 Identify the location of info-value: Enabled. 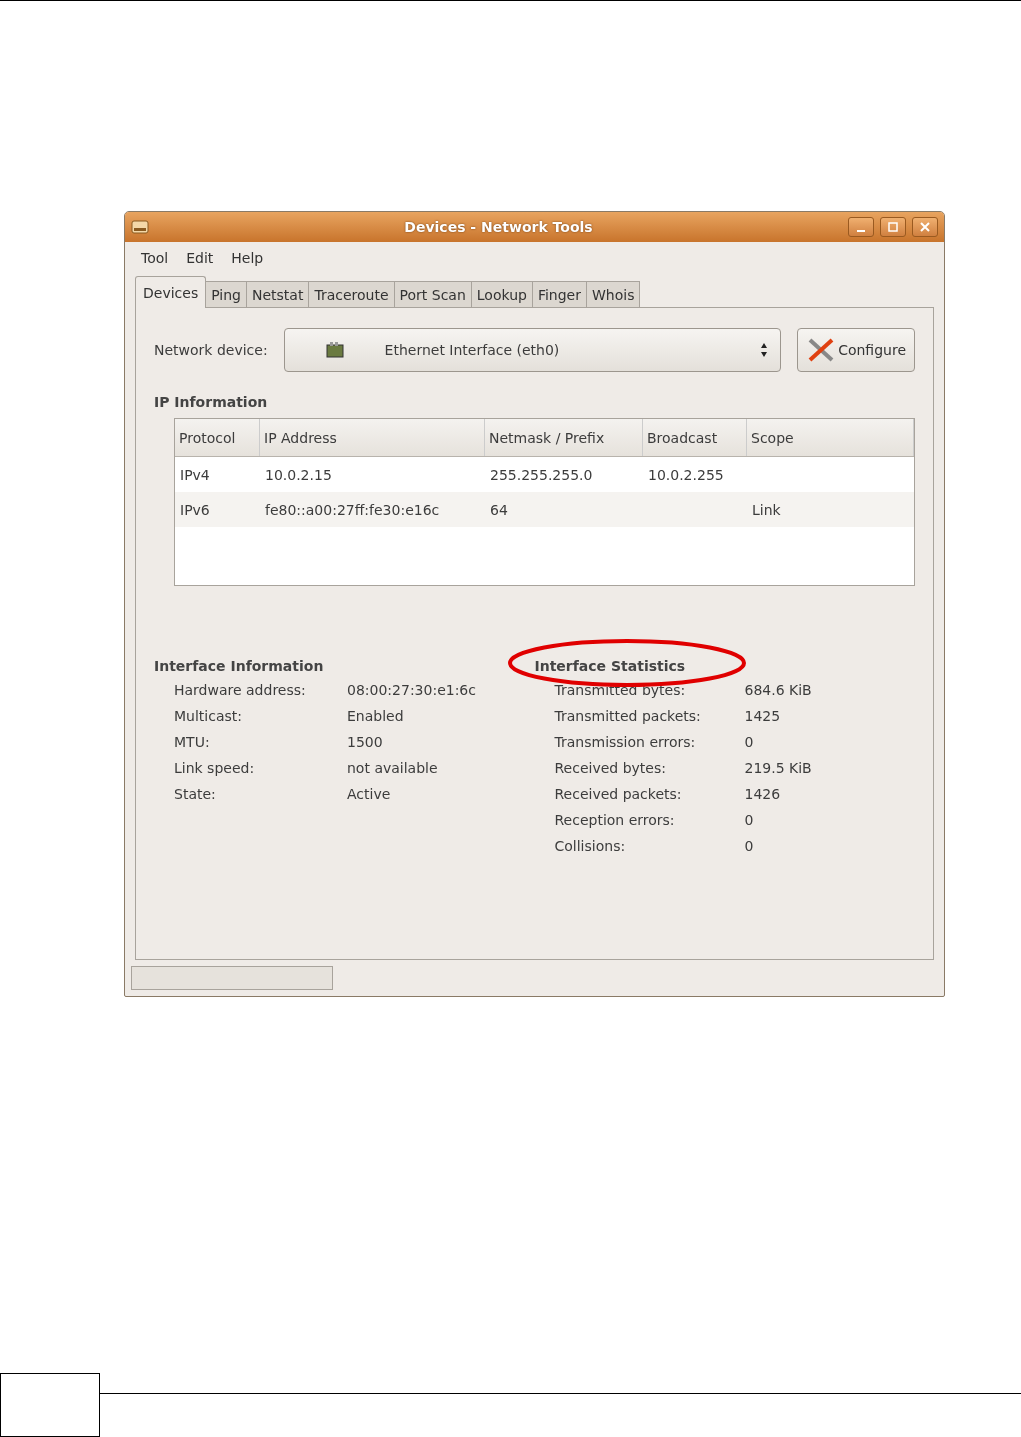
(376, 716).